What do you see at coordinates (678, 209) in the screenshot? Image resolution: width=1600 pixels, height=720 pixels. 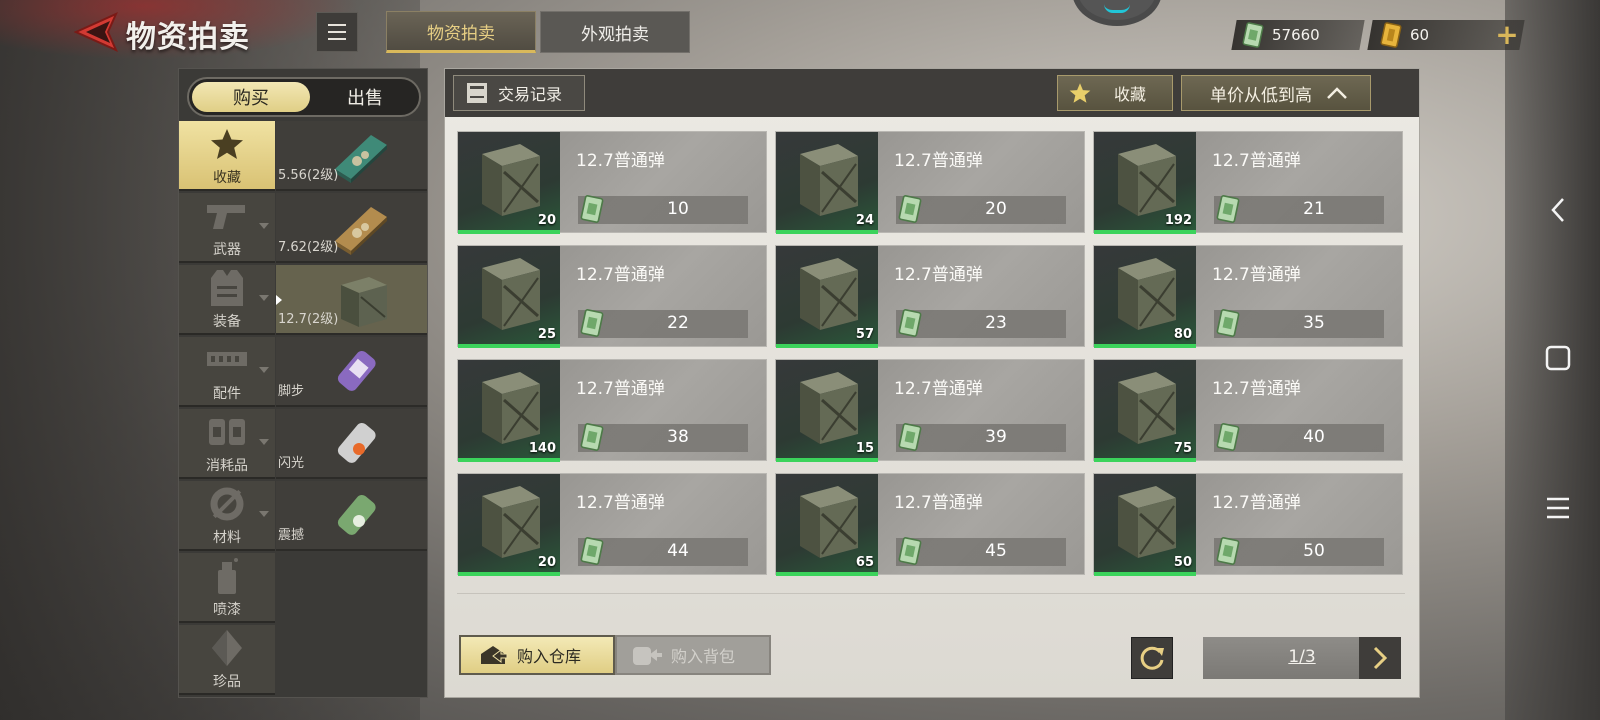 I see `item-price: 10` at bounding box center [678, 209].